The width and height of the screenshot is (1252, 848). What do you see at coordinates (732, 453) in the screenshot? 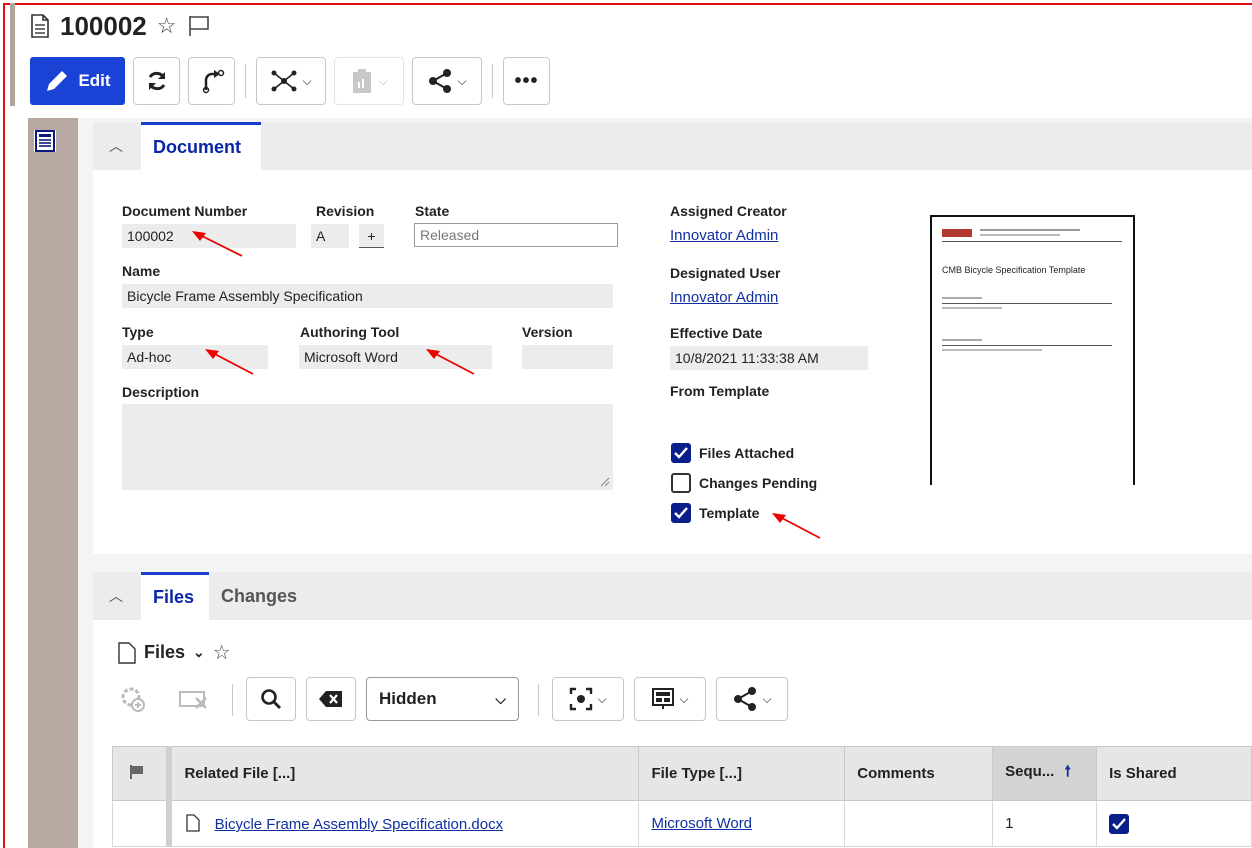
I see `files-attached-checkbox: Files Attached` at bounding box center [732, 453].